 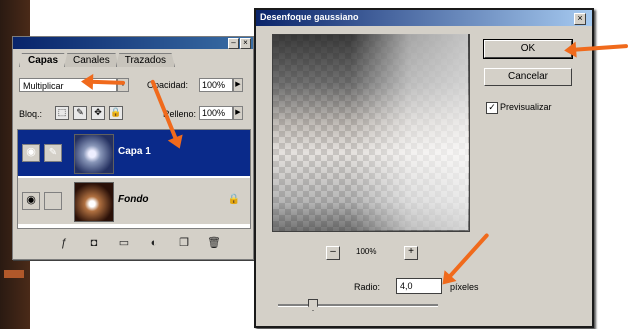 What do you see at coordinates (116, 113) in the screenshot?
I see `lock-all-icon: 🔒` at bounding box center [116, 113].